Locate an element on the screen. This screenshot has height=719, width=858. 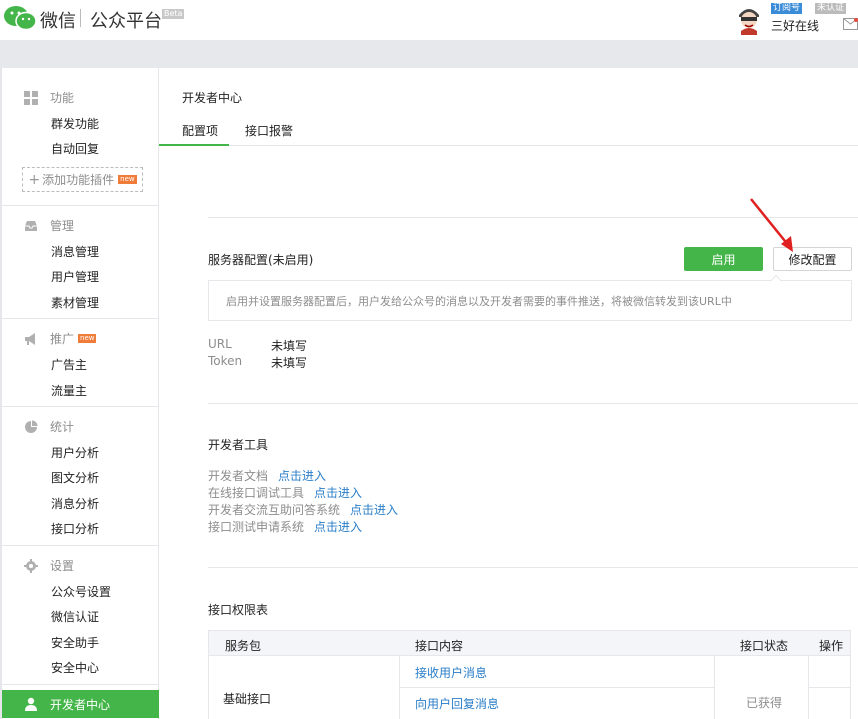
account-name: 三好在线 is located at coordinates (795, 25).